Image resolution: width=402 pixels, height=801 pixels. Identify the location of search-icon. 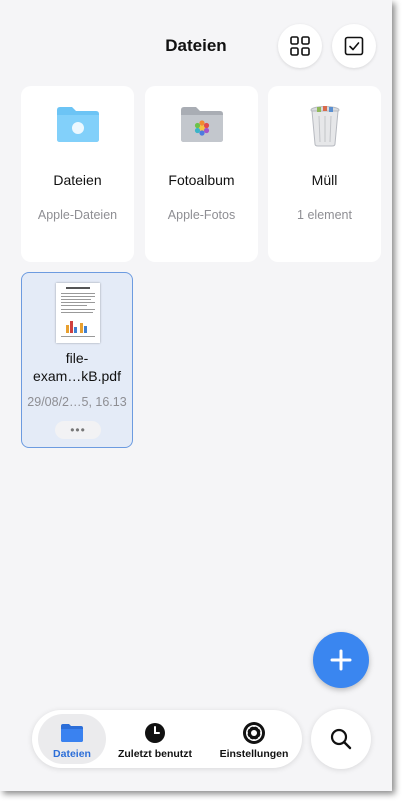
(341, 739).